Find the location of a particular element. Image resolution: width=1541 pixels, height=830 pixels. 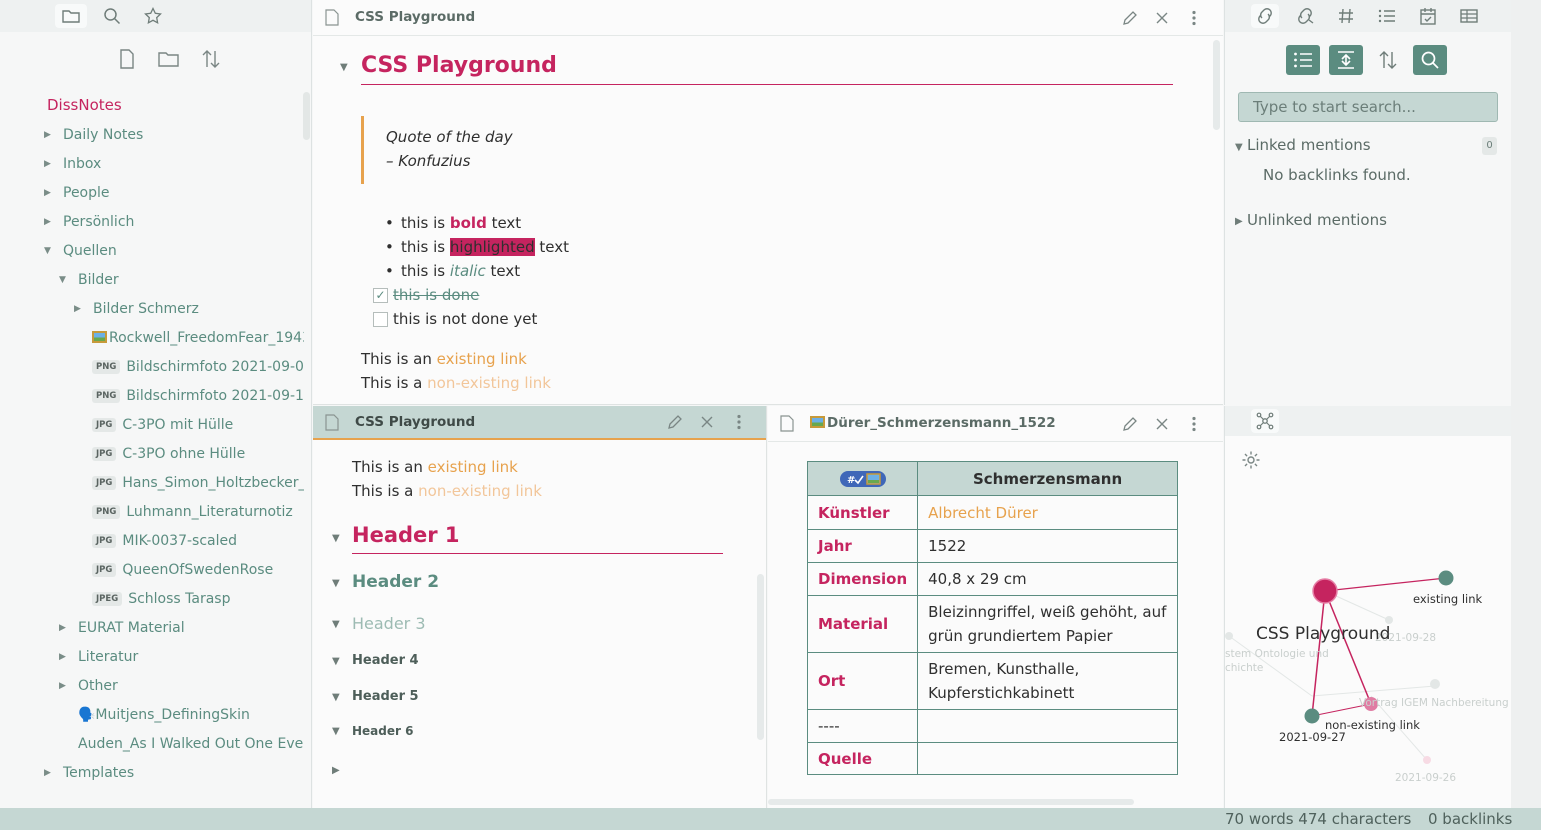

tree-file: Auden_As I Walked Out One Evenin is located at coordinates (152, 744).